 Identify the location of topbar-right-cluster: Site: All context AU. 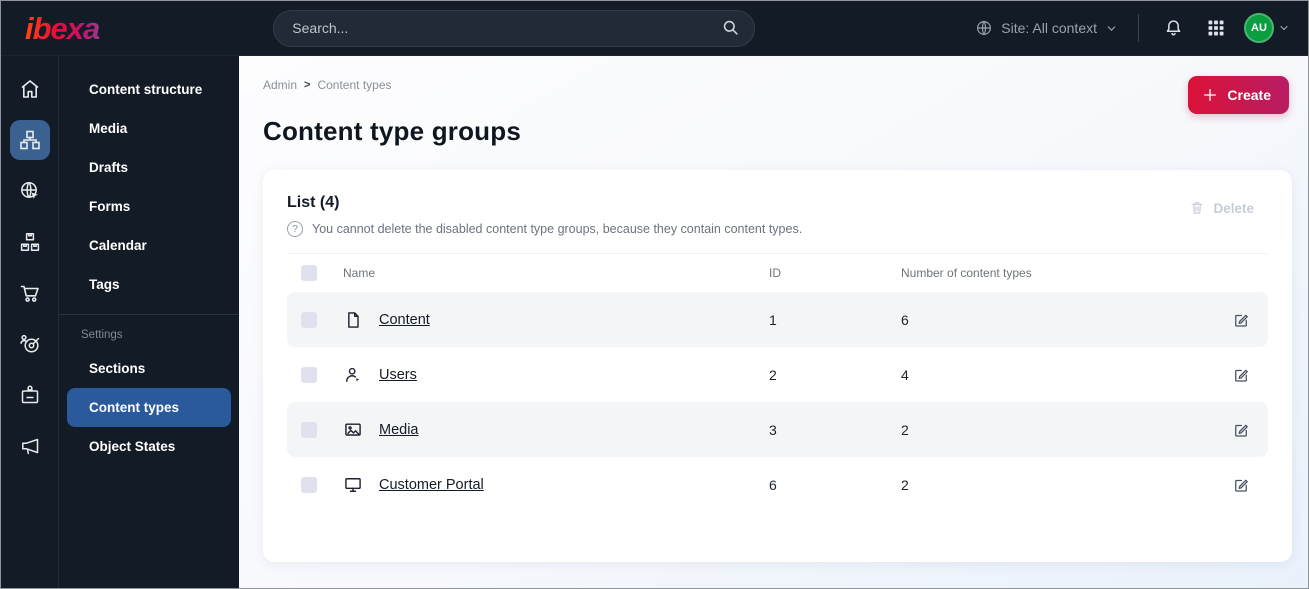
(1132, 28).